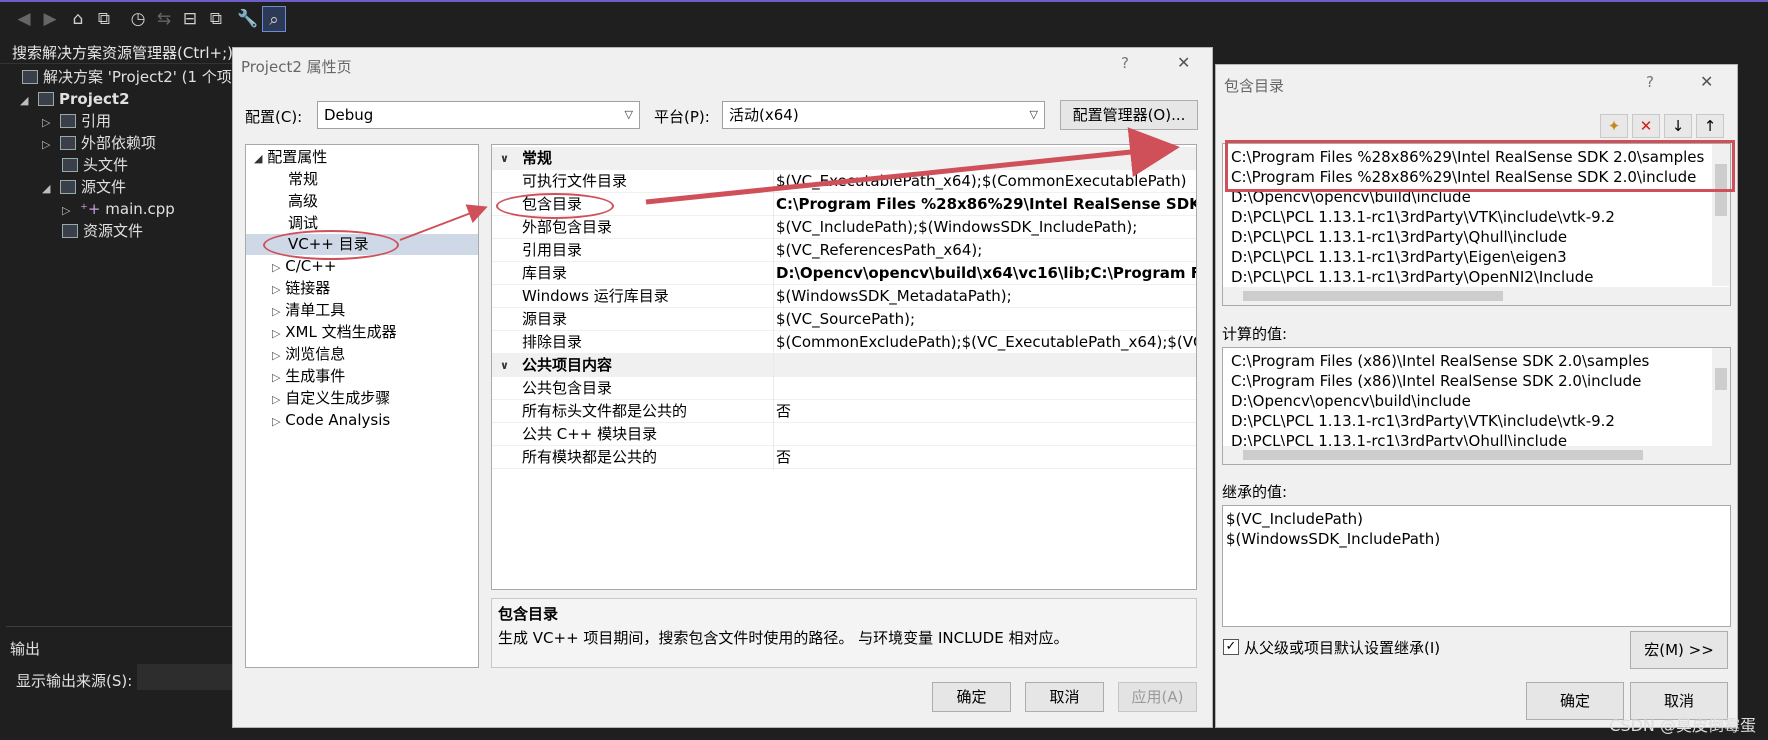 The image size is (1768, 740). What do you see at coordinates (1682, 725) in the screenshot?
I see `watermark: CSDN @臭皮倒霉蛋` at bounding box center [1682, 725].